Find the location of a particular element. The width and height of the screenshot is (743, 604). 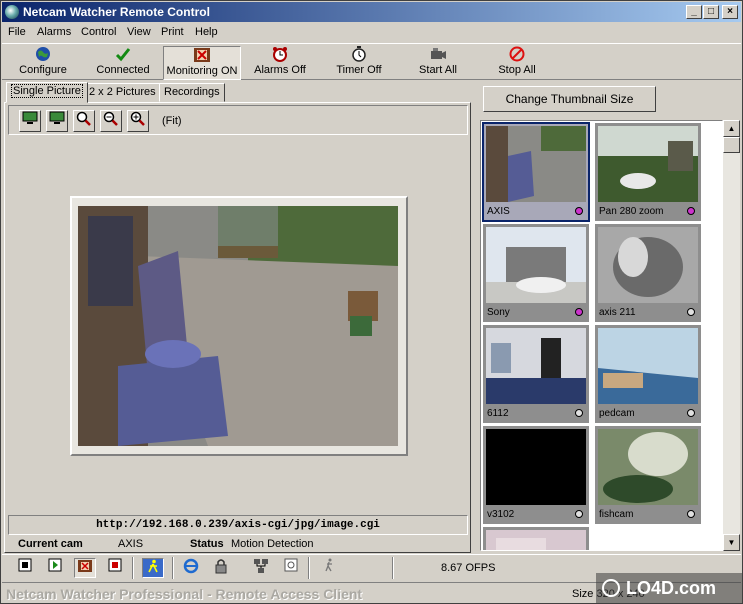

monitoring-button: Monitoring ON is located at coordinates (202, 63).